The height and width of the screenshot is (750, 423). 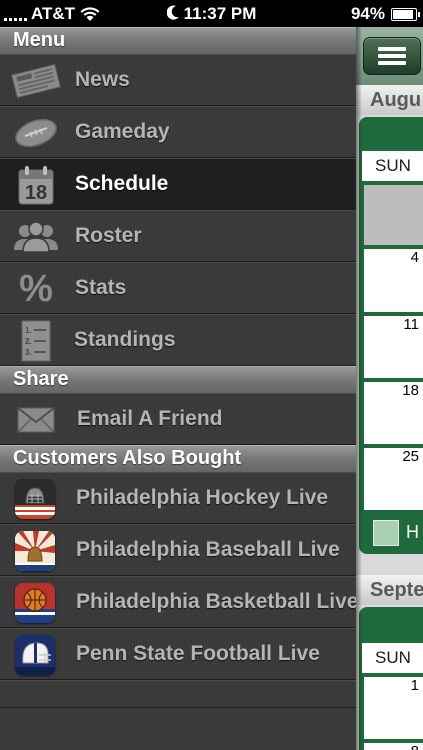 What do you see at coordinates (35, 655) in the screenshot?
I see `football-app-icon` at bounding box center [35, 655].